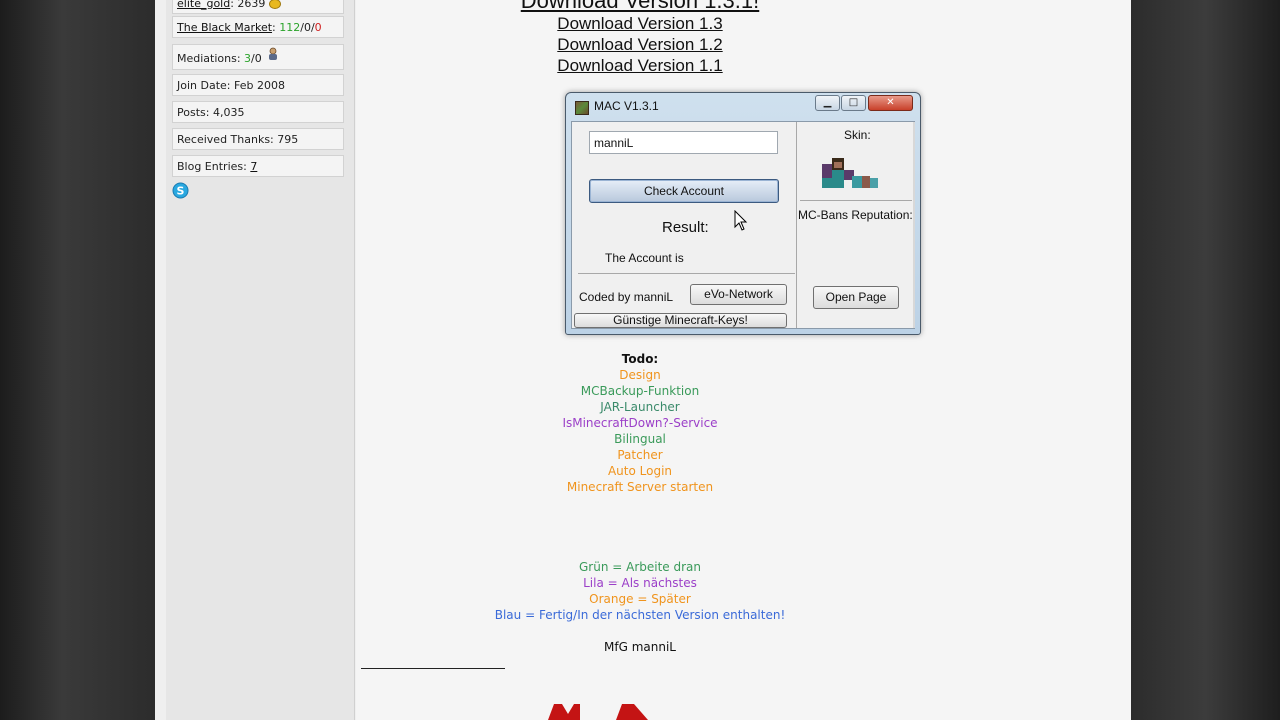  Describe the element at coordinates (685, 227) in the screenshot. I see `result-label: Result:` at that location.